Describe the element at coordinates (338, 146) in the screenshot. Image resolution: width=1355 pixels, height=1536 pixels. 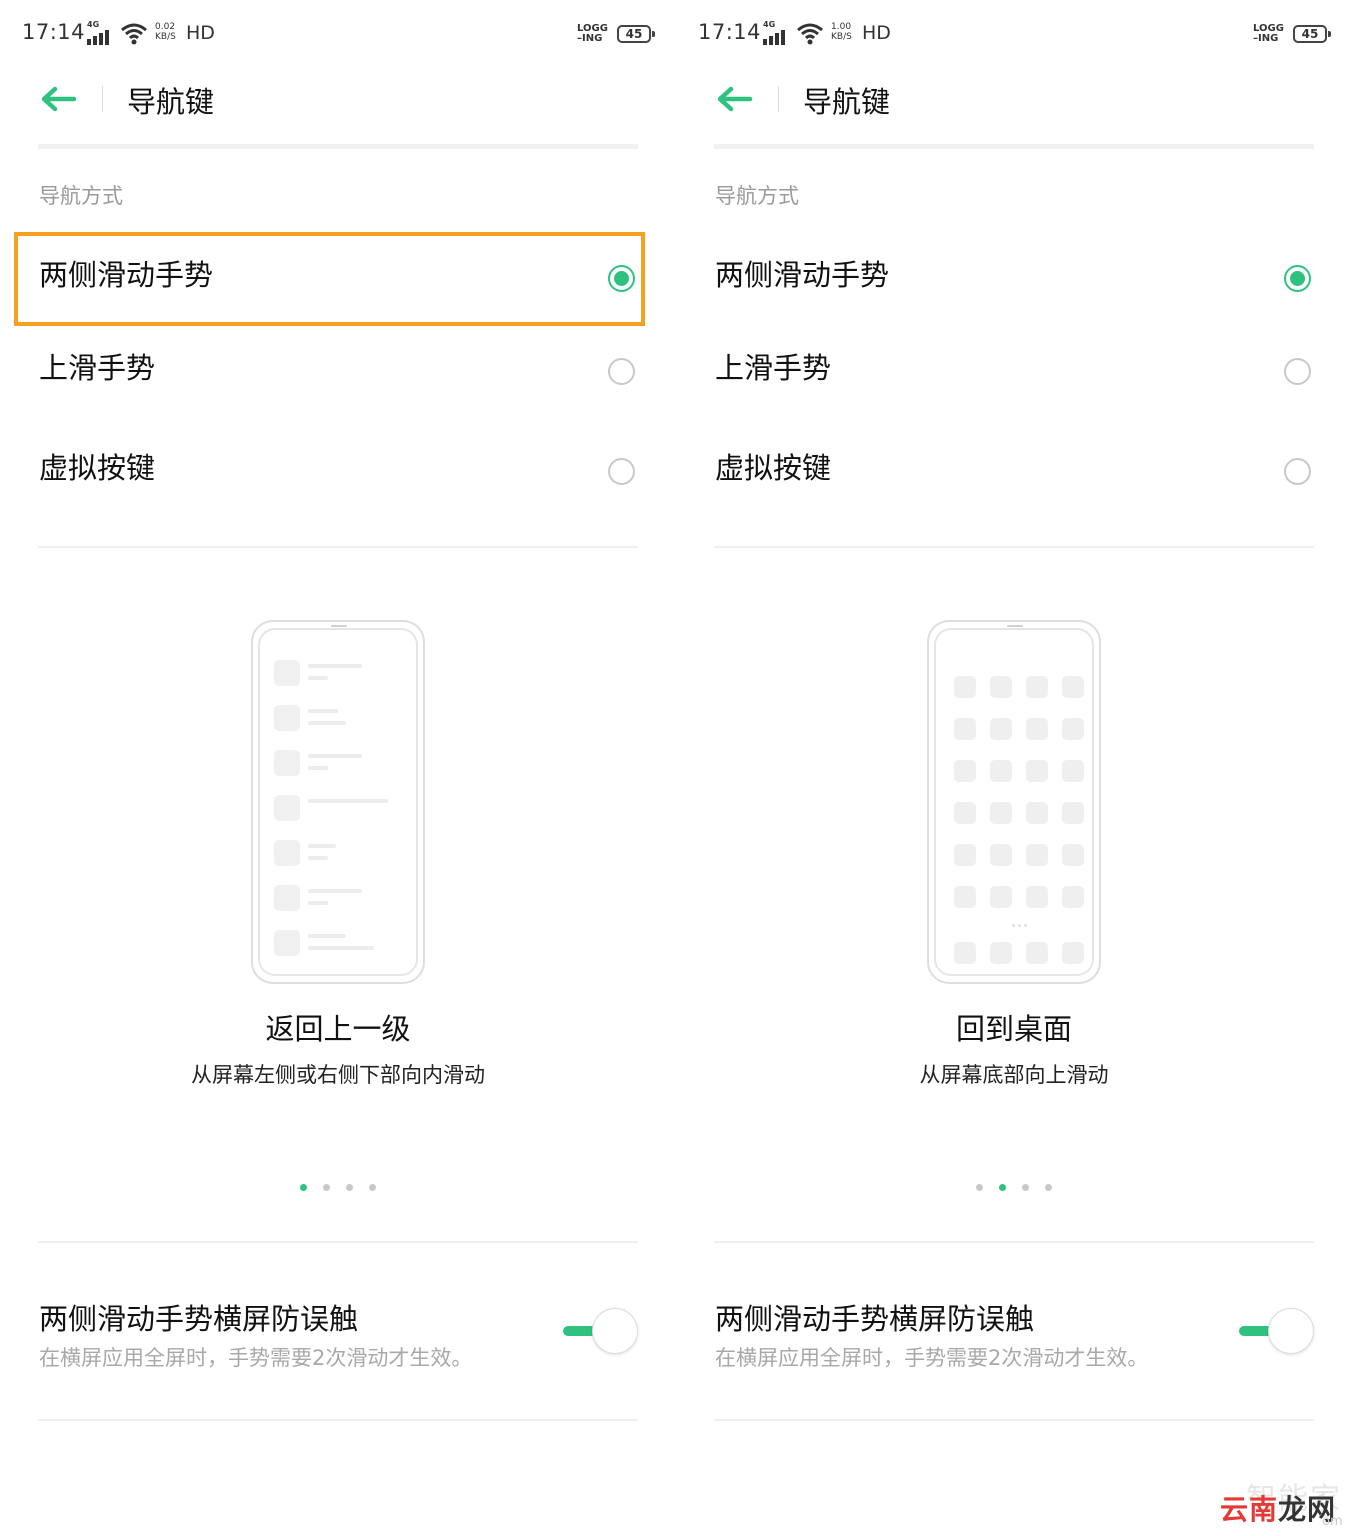
I see `header-divider-line` at that location.